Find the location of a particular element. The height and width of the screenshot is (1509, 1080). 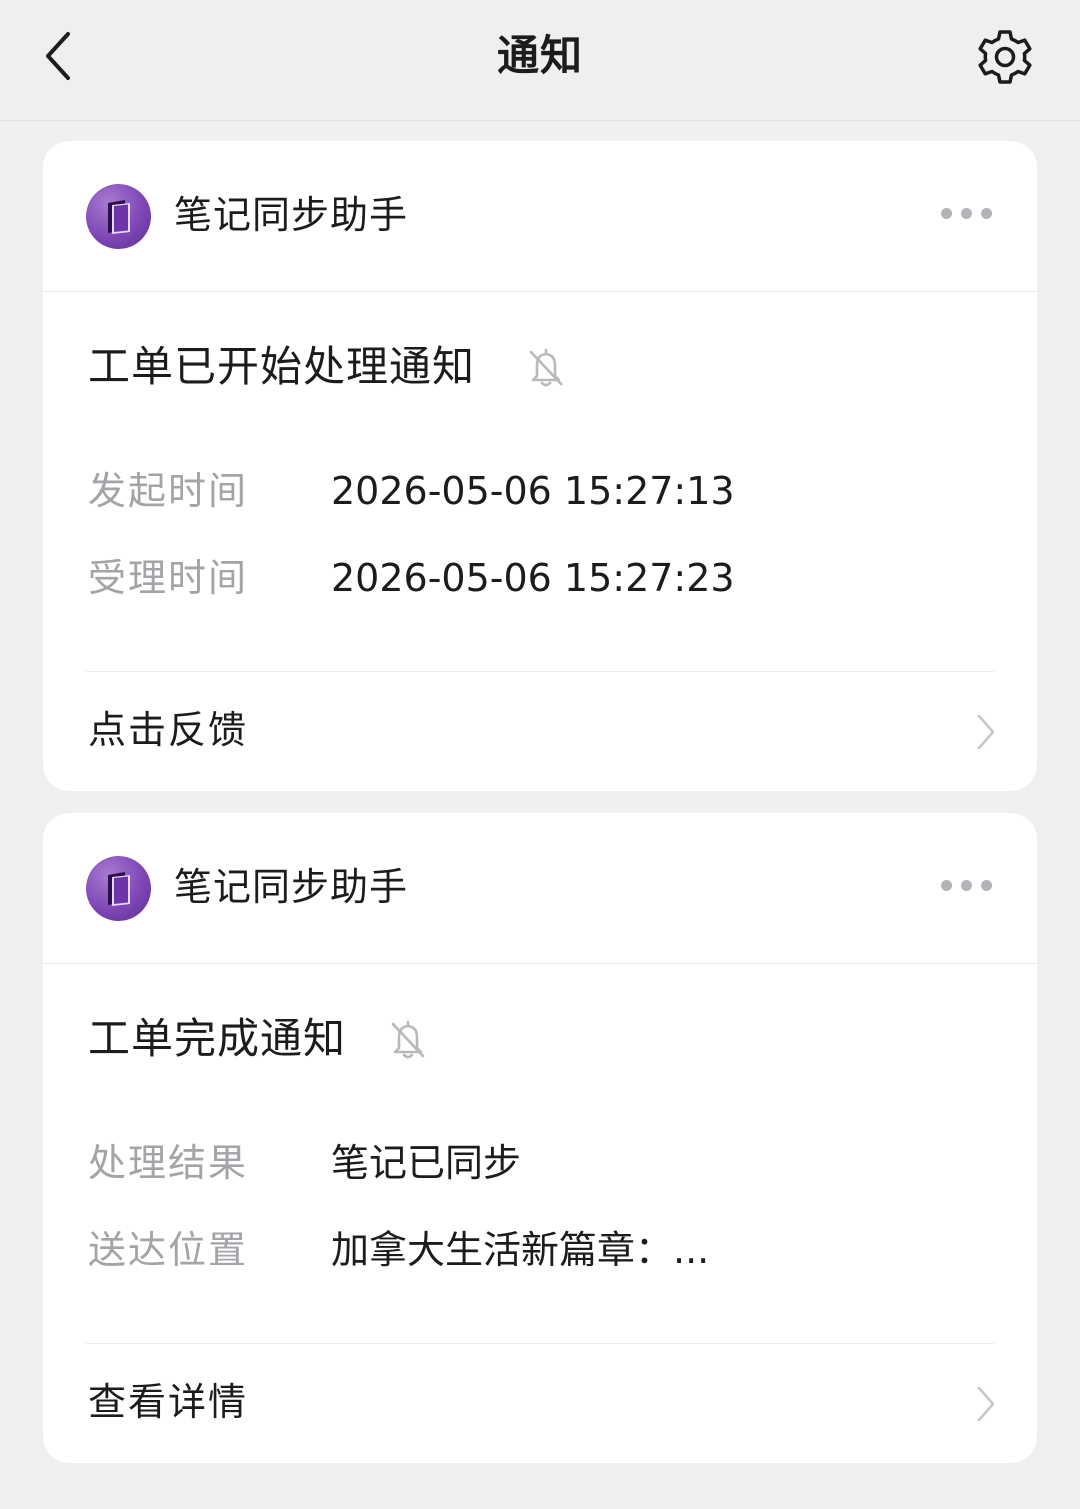

top-nav-bar: 通知 is located at coordinates (540, 60).